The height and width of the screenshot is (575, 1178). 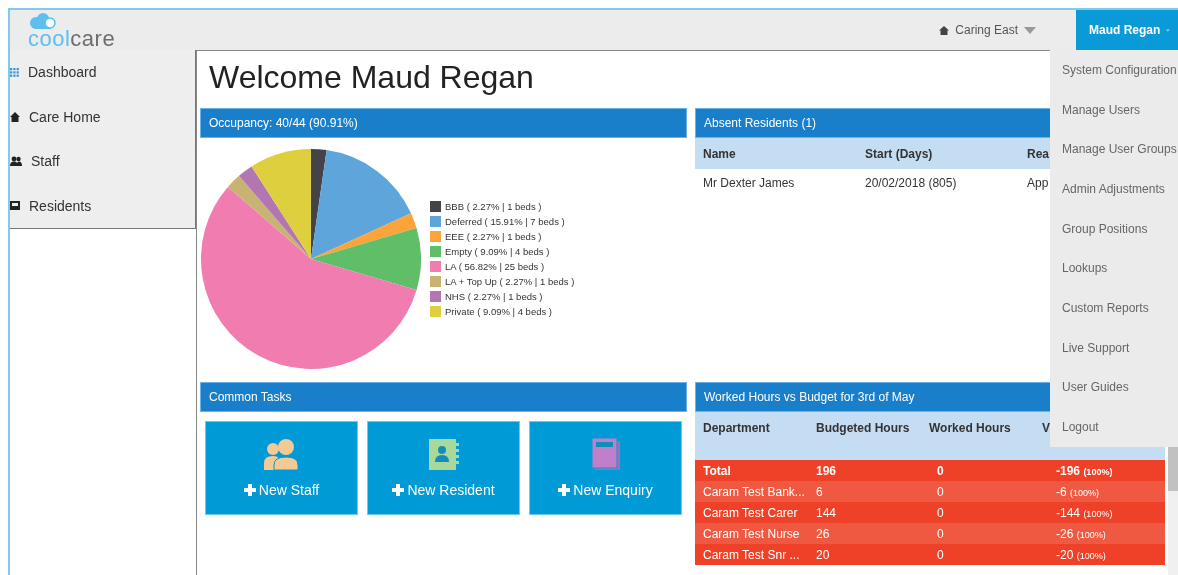 I want to click on table-cell-text: Mr Dexter James, so click(x=749, y=182).